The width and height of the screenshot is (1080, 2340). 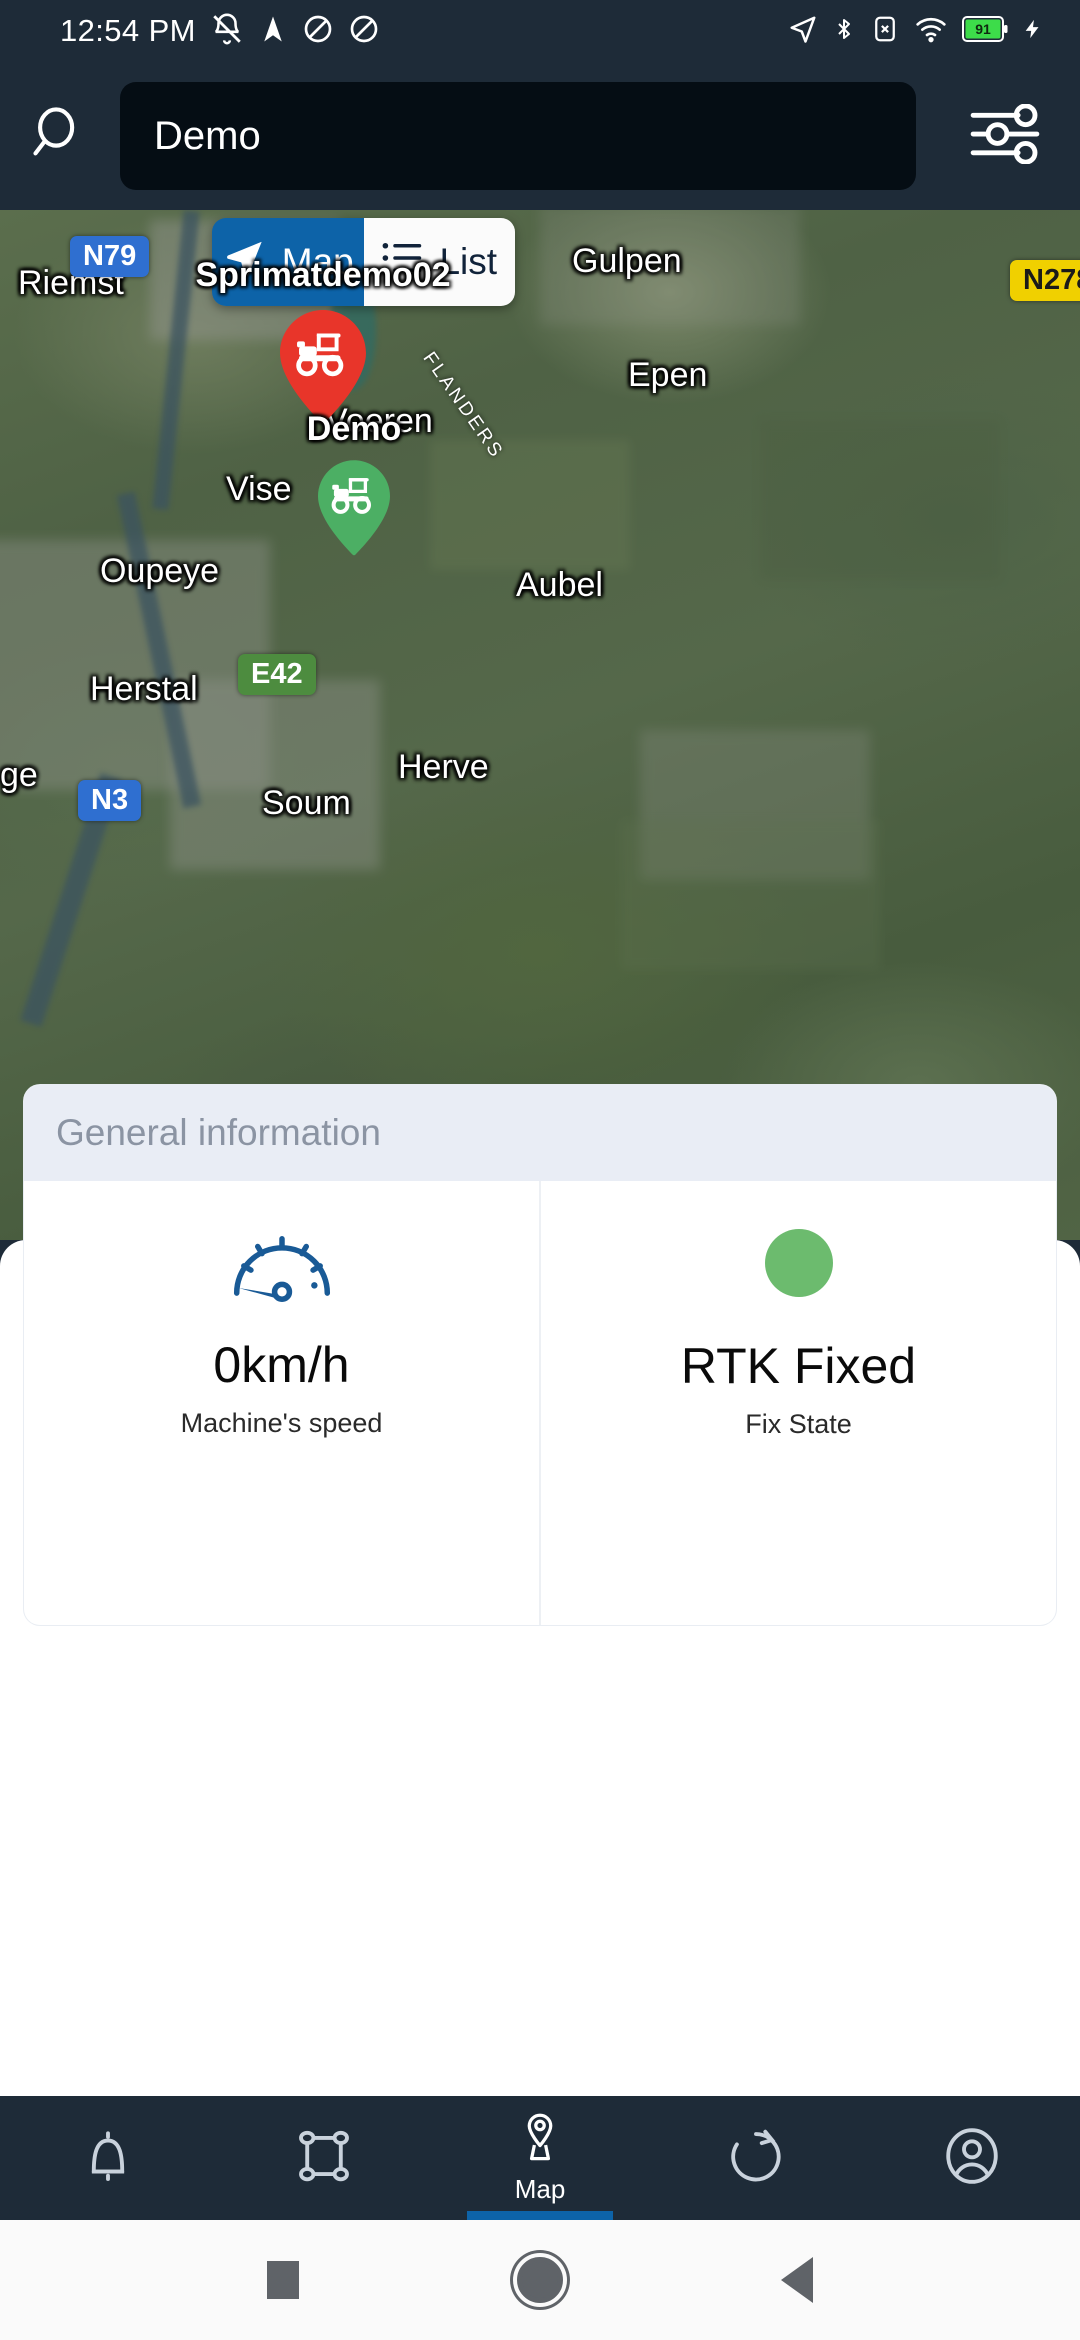 I want to click on map-pin-icon, so click(x=540, y=2141).